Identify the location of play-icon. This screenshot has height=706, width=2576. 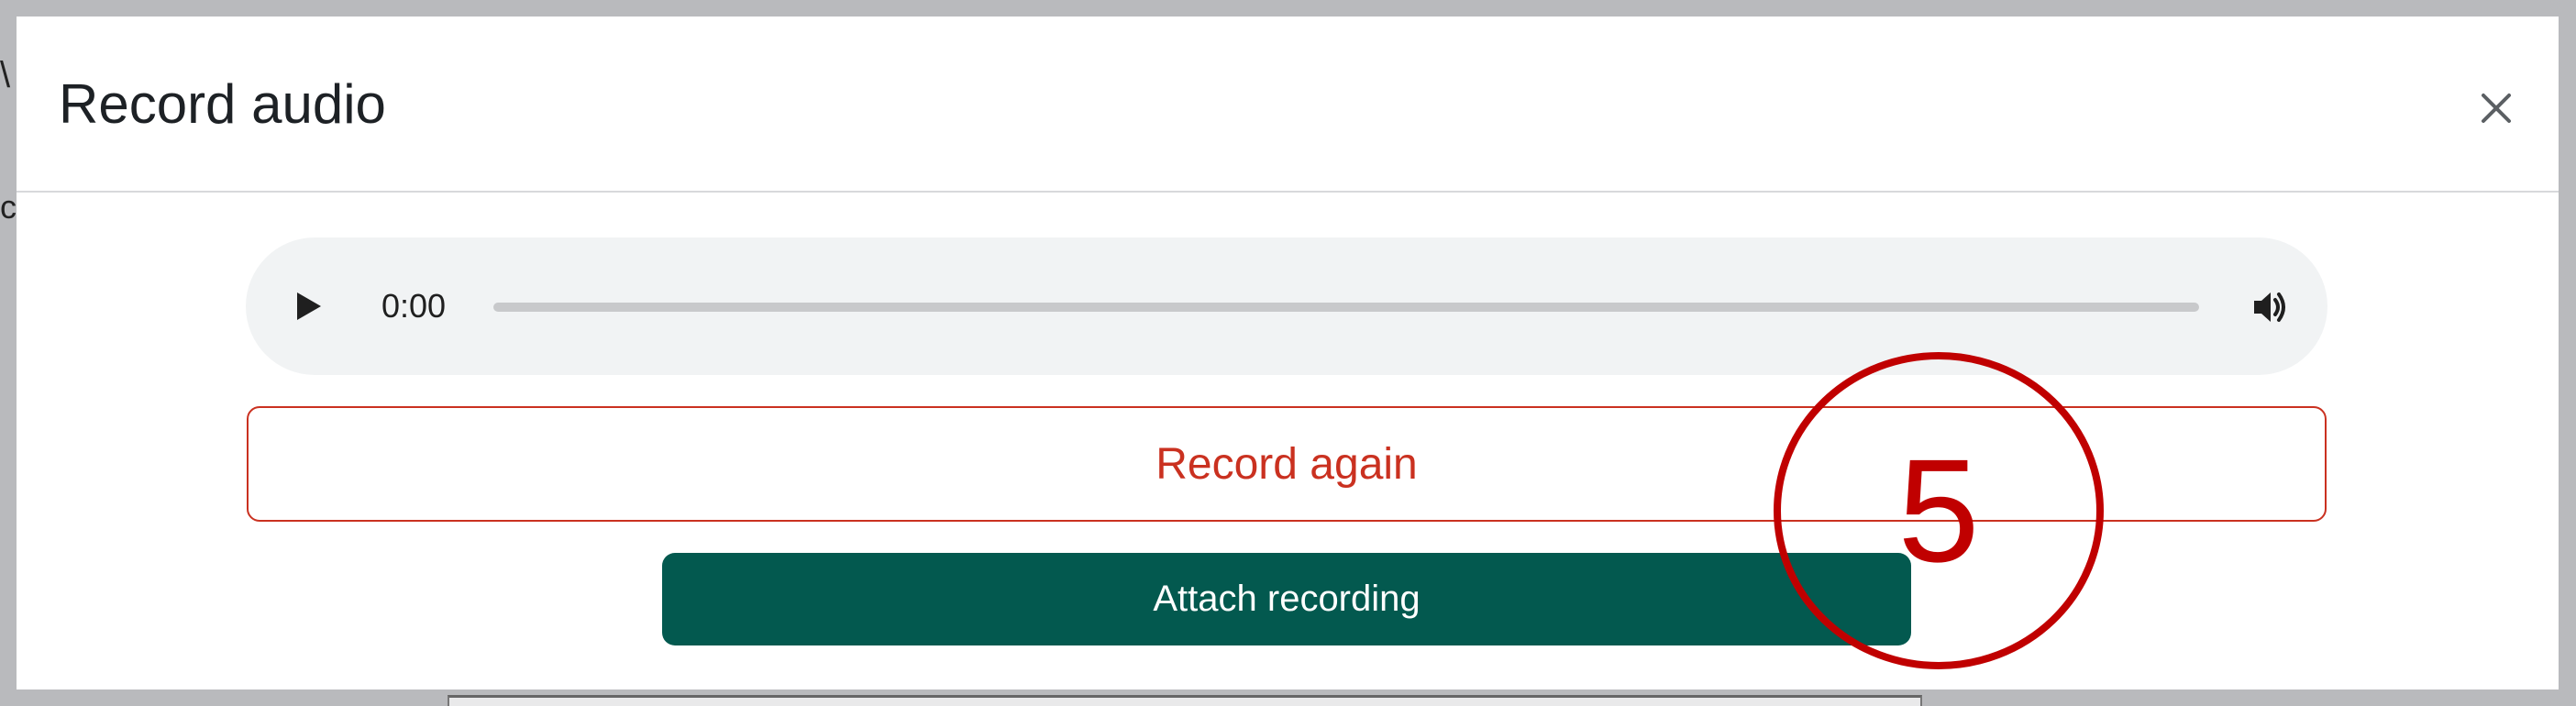
(309, 306).